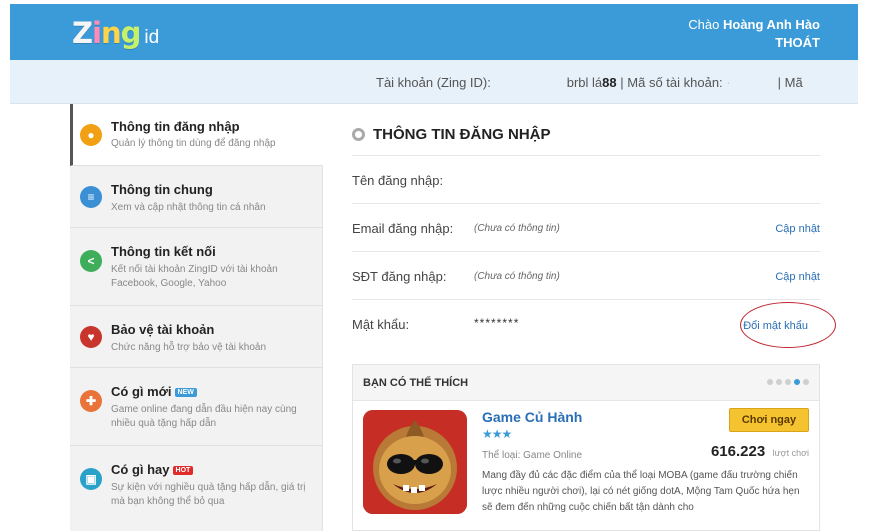 The height and width of the screenshot is (531, 870). What do you see at coordinates (162, 189) in the screenshot?
I see `sidebar-item-title: Thông tin chung` at bounding box center [162, 189].